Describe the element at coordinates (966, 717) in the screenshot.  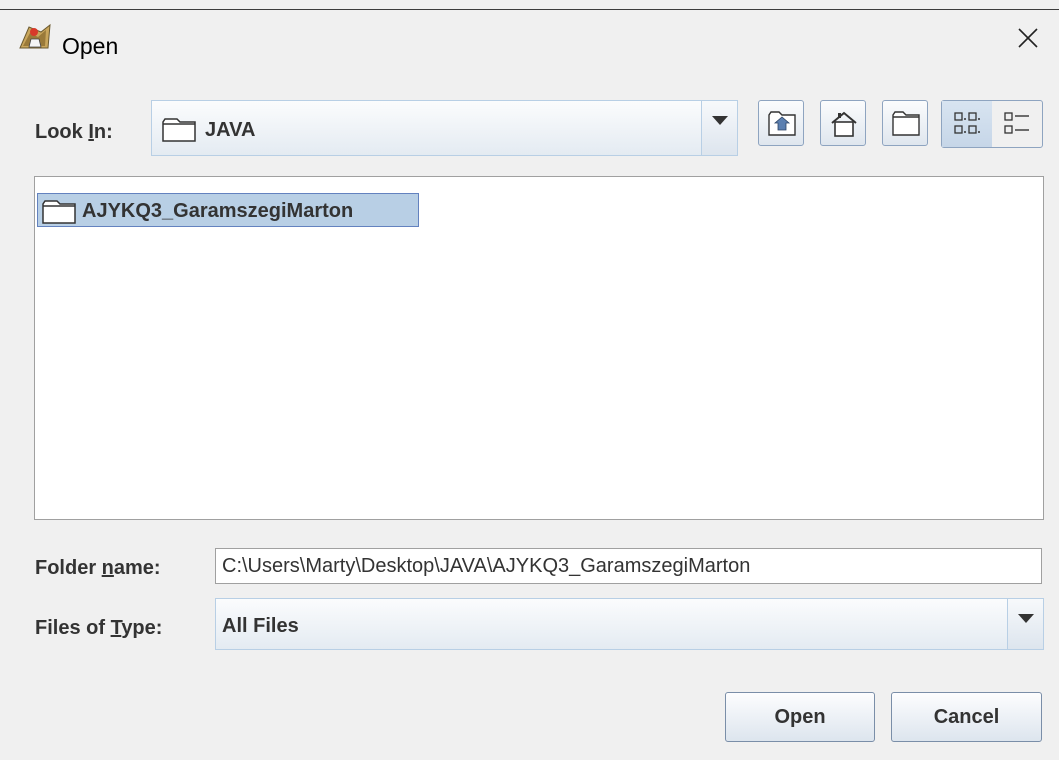
I see `cancel-button: Cancel` at that location.